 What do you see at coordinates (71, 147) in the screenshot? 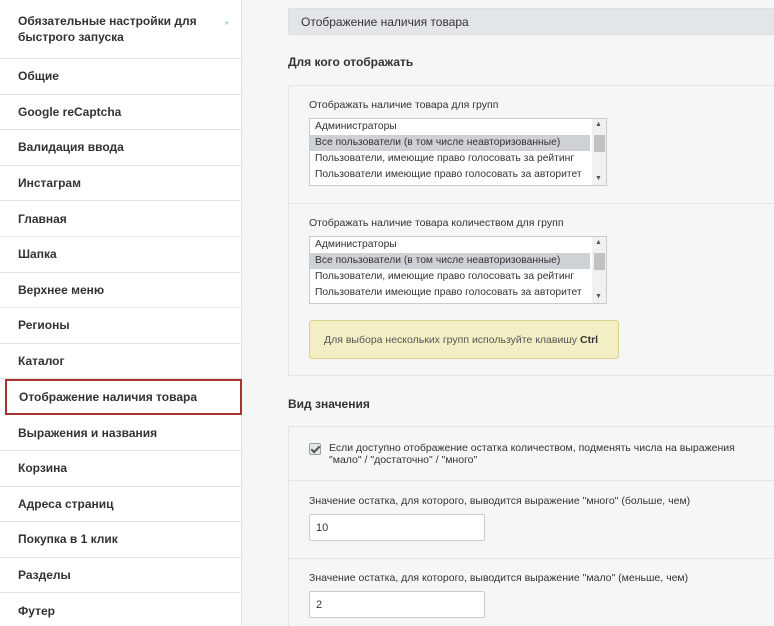
I see `sidebar-item-label: Валидация ввода` at bounding box center [71, 147].